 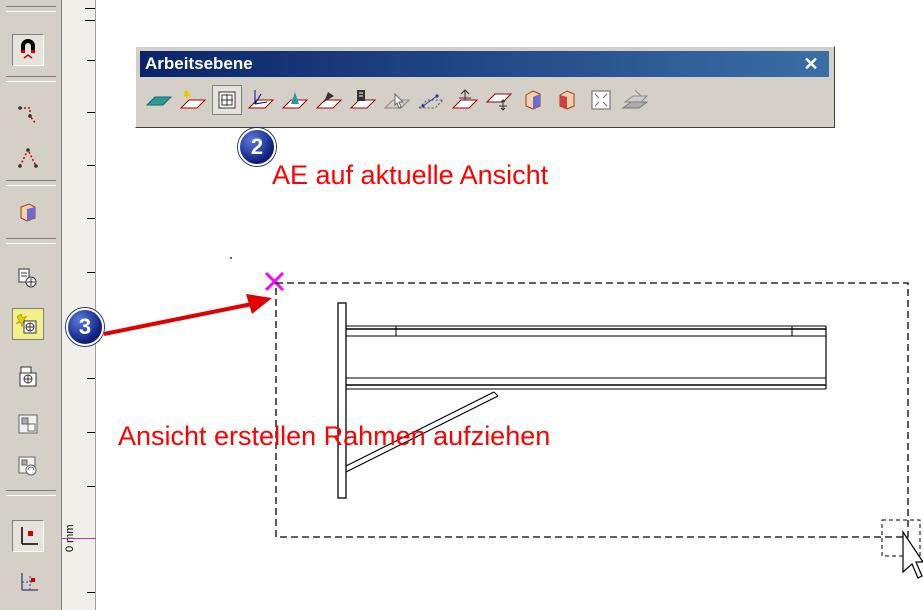 I want to click on annotation-ansicht-erstellen: Ansicht erstellen Rahmen aufziehen, so click(x=334, y=436).